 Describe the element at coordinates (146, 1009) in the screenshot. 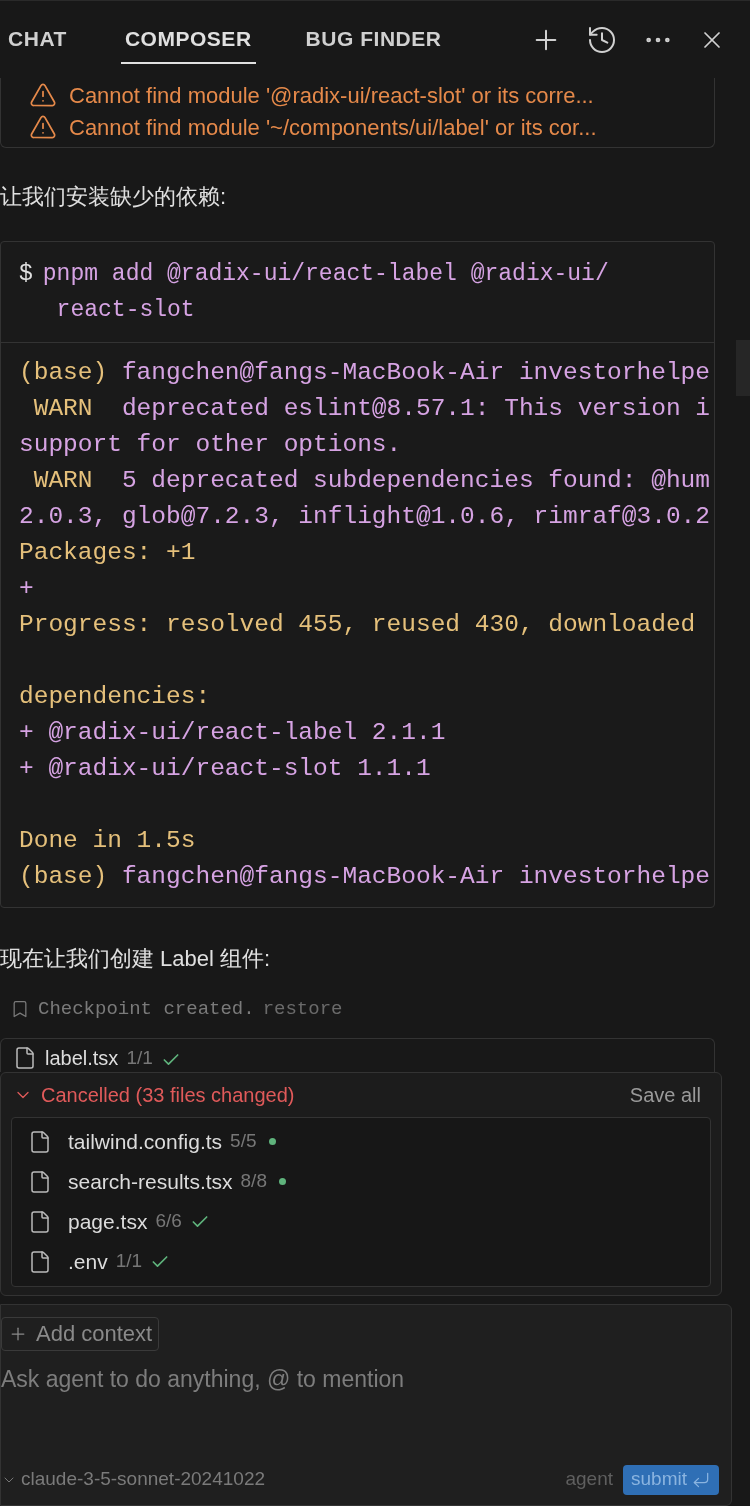

I see `checkpoint-text: Checkpoint created.` at that location.